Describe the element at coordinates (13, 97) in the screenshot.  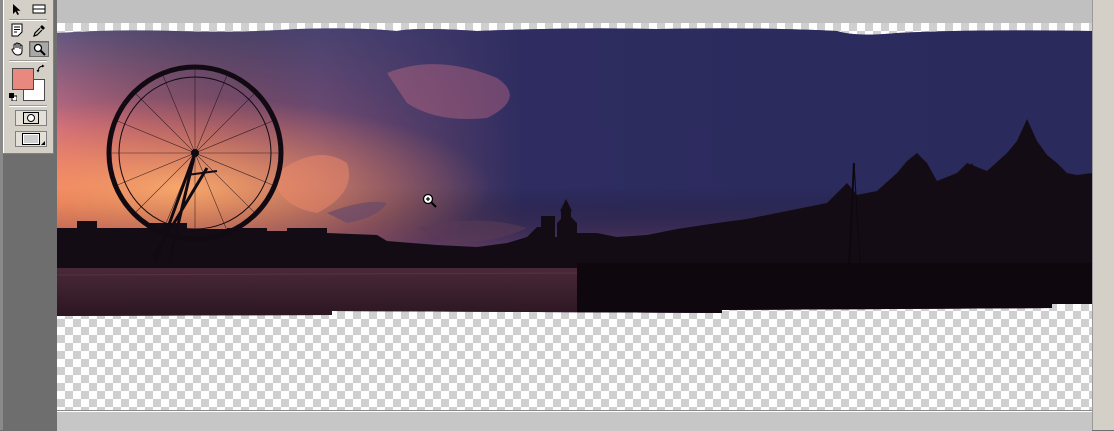
I see `default-colors-icon` at that location.